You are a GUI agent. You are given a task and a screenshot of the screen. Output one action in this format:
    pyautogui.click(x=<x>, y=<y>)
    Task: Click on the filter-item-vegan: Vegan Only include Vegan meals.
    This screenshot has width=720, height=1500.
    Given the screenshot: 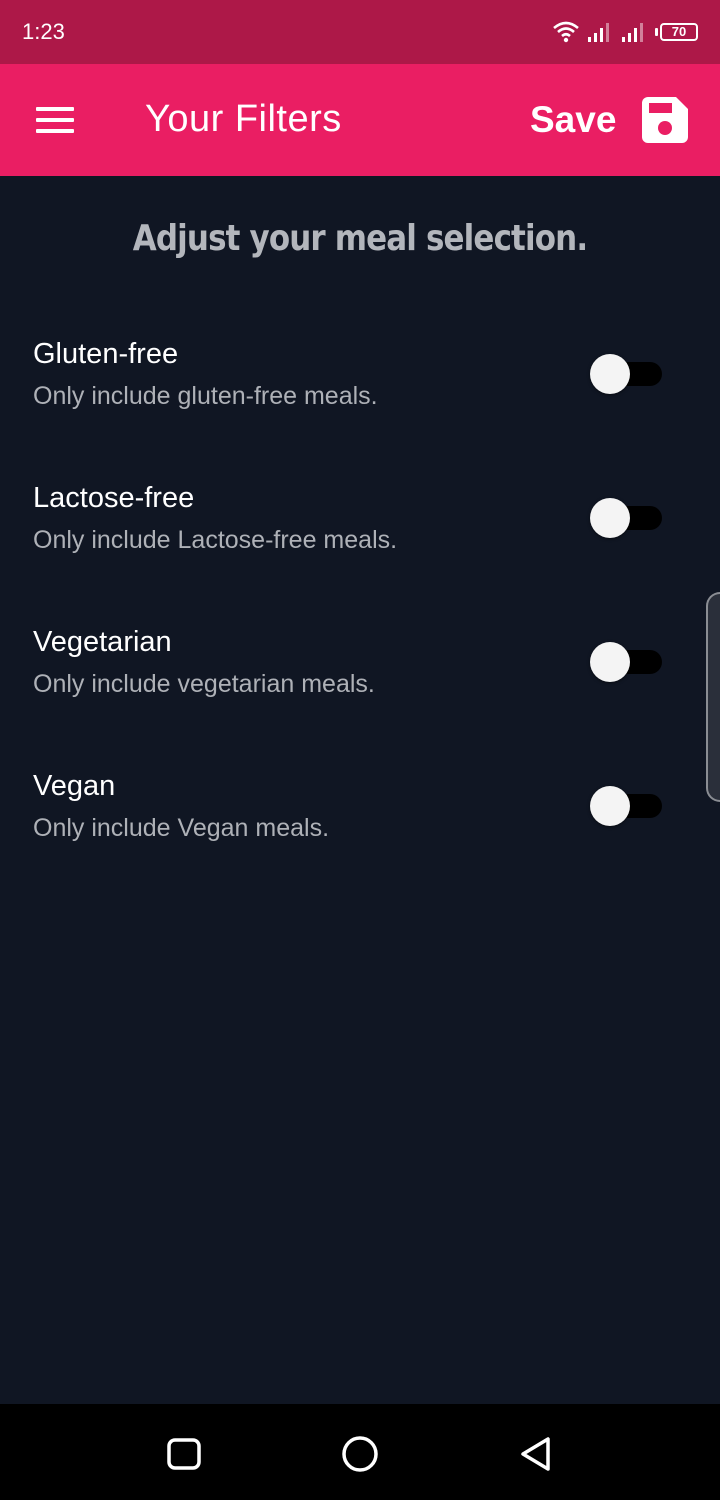 What is the action you would take?
    pyautogui.click(x=360, y=834)
    